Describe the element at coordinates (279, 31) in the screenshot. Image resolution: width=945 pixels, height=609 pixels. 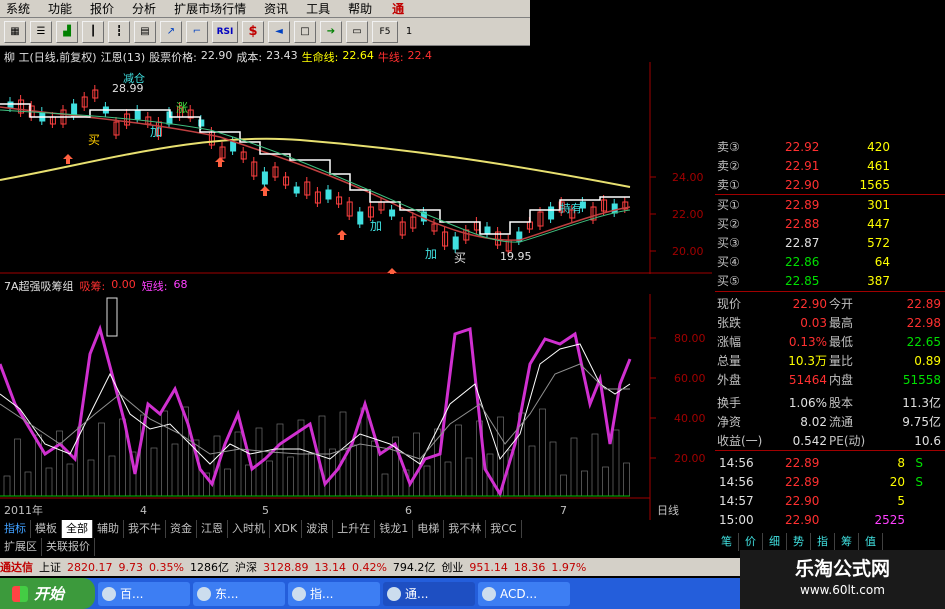
I see `back-icon: ◄` at that location.